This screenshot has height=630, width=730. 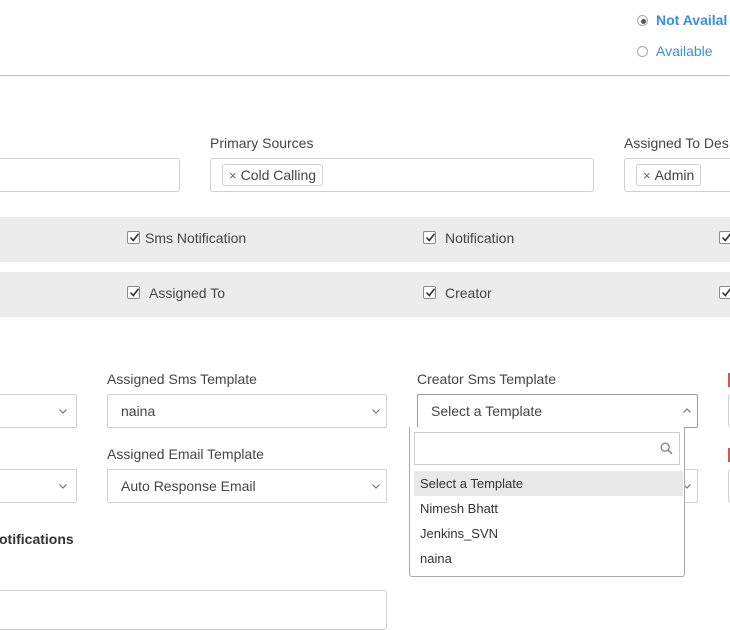 What do you see at coordinates (666, 448) in the screenshot?
I see `search-icon` at bounding box center [666, 448].